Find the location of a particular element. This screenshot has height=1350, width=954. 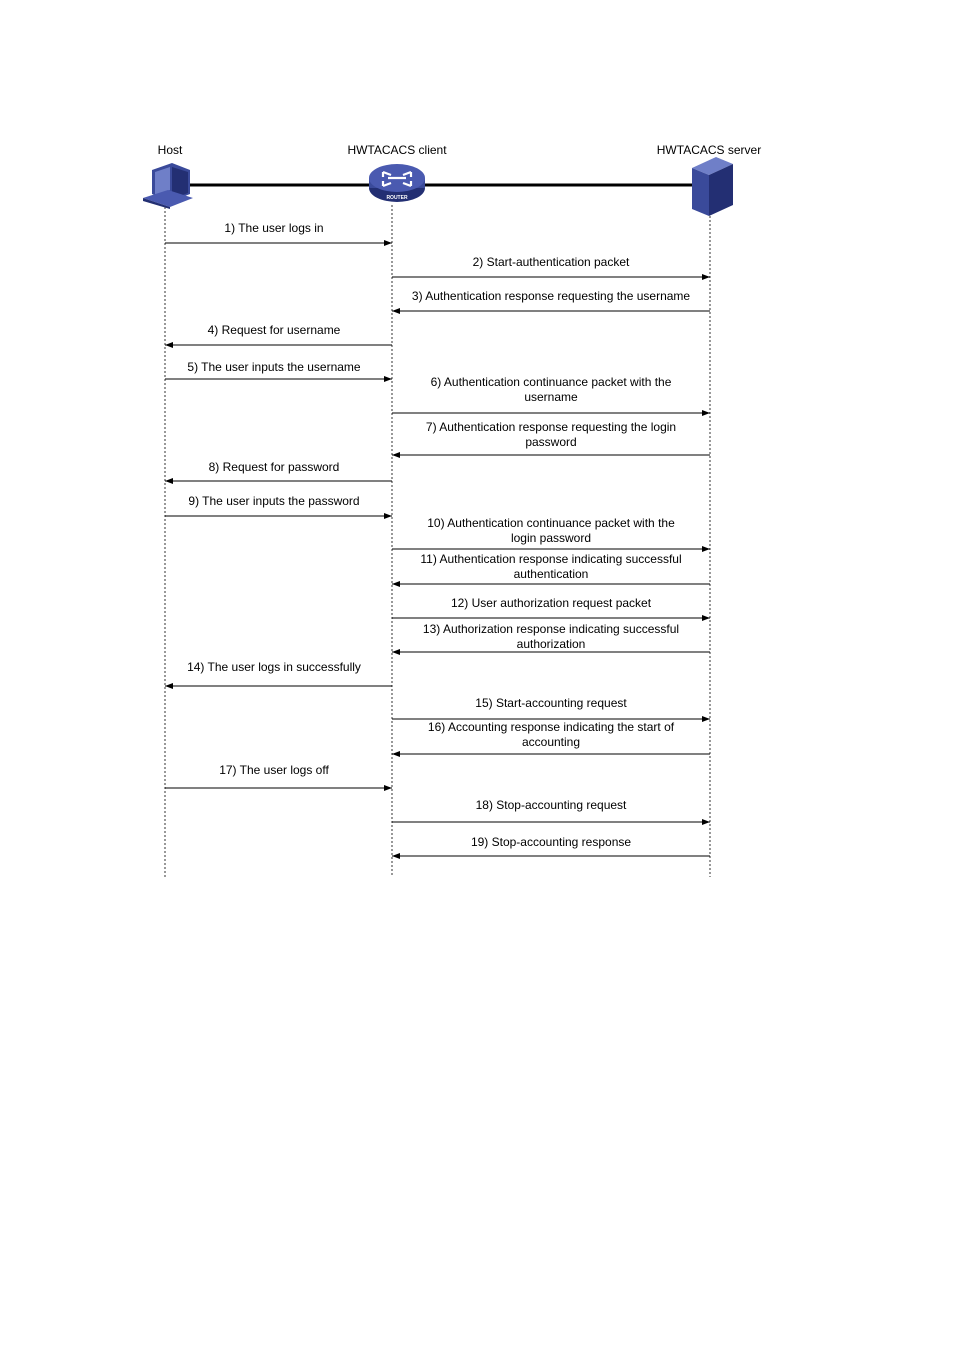

message-label: 14) The user logs in successfully is located at coordinates (274, 667).